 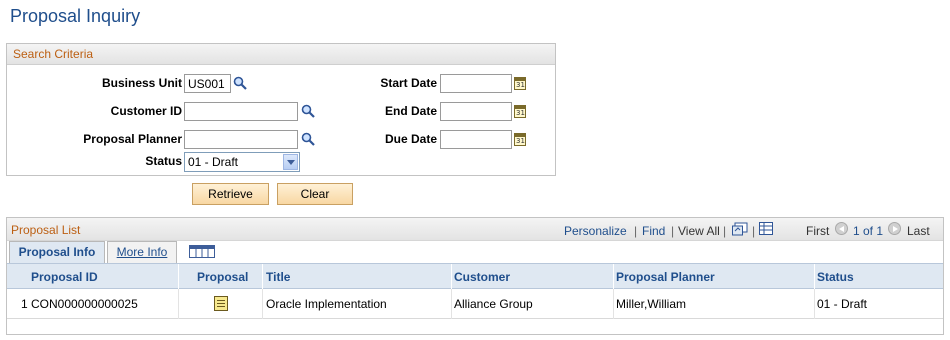 What do you see at coordinates (241, 111) in the screenshot?
I see `customer-id-input` at bounding box center [241, 111].